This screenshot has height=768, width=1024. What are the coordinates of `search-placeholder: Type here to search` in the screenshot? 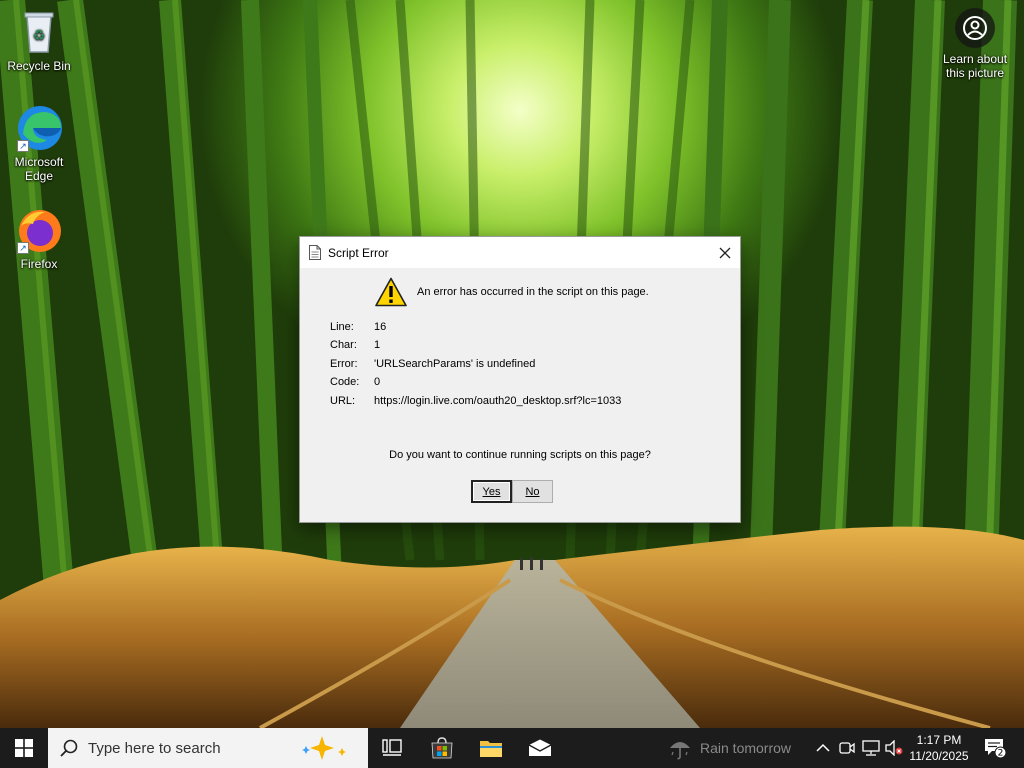 It's located at (154, 748).